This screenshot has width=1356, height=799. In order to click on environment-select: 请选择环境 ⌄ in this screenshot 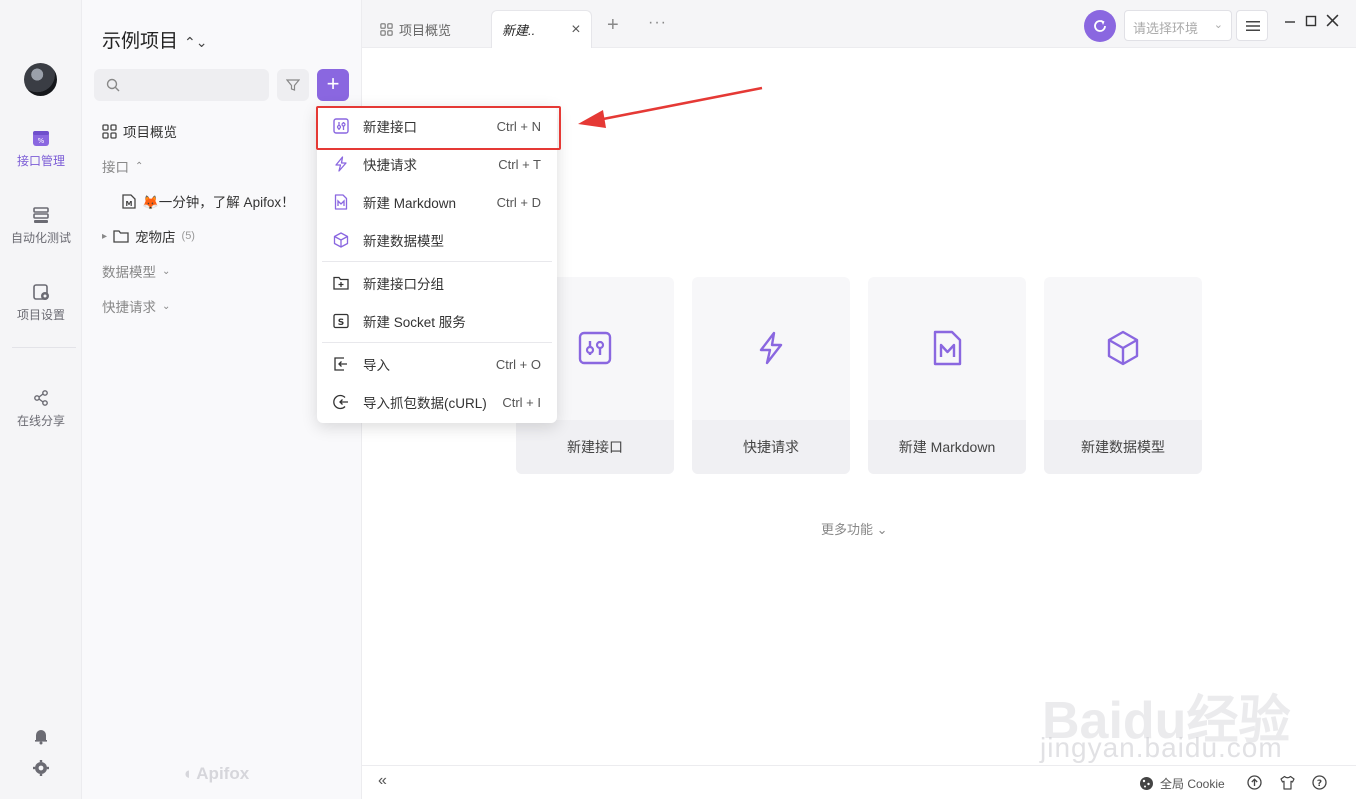, I will do `click(1178, 25)`.